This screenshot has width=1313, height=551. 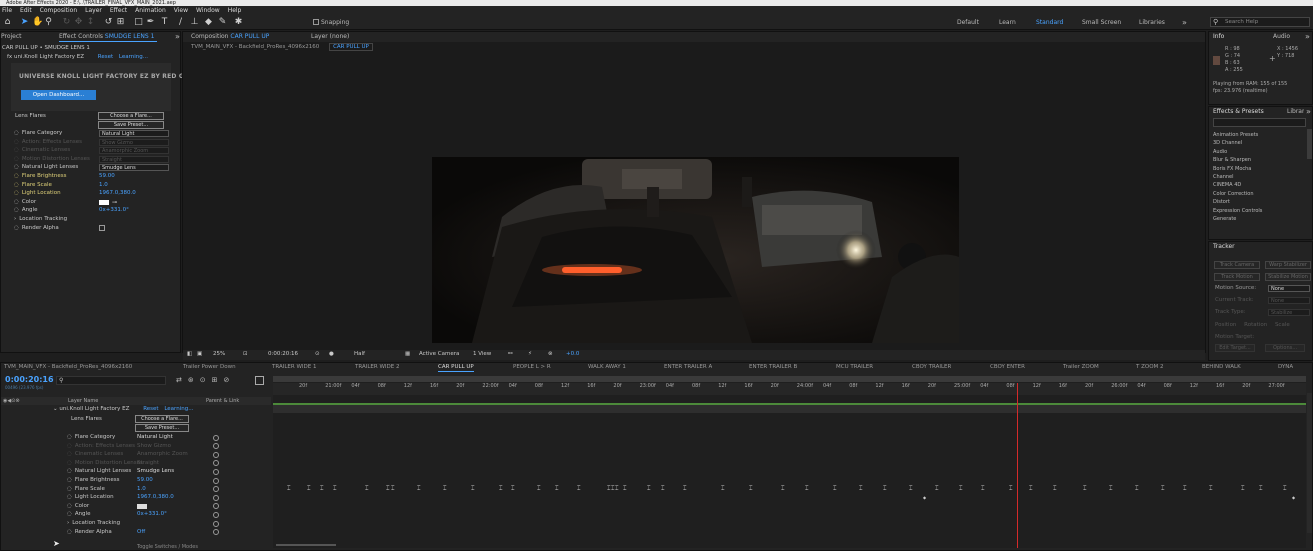 What do you see at coordinates (1309, 144) in the screenshot?
I see `effects-scrollbar` at bounding box center [1309, 144].